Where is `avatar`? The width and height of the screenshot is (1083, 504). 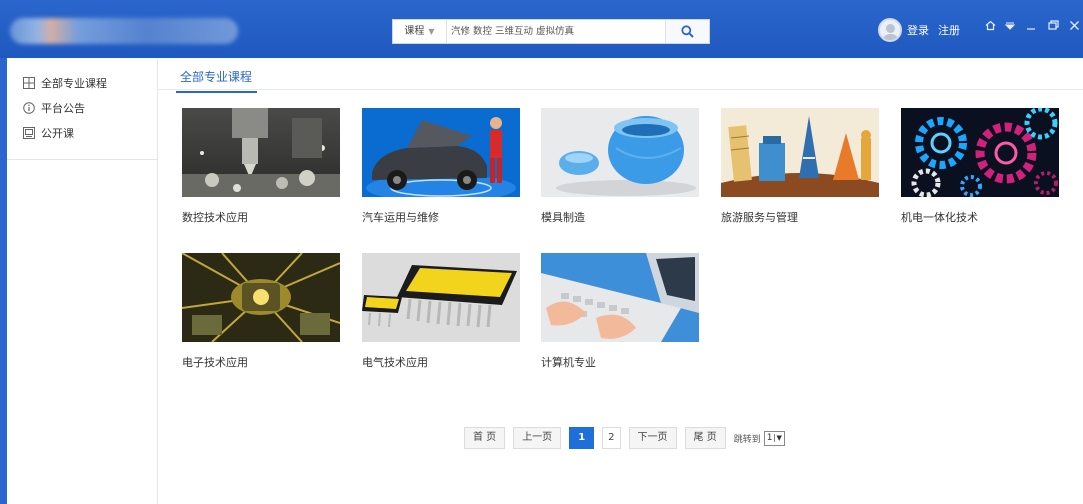 avatar is located at coordinates (890, 30).